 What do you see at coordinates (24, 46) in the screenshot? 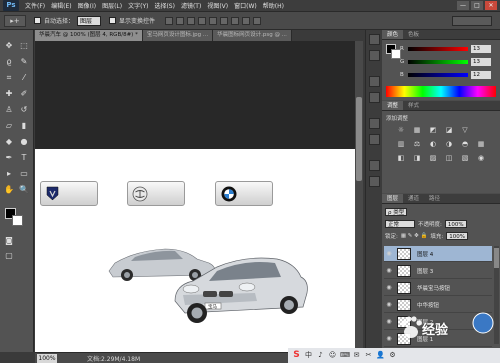
I see `marquee-tool-icon: ⬚` at bounding box center [24, 46].